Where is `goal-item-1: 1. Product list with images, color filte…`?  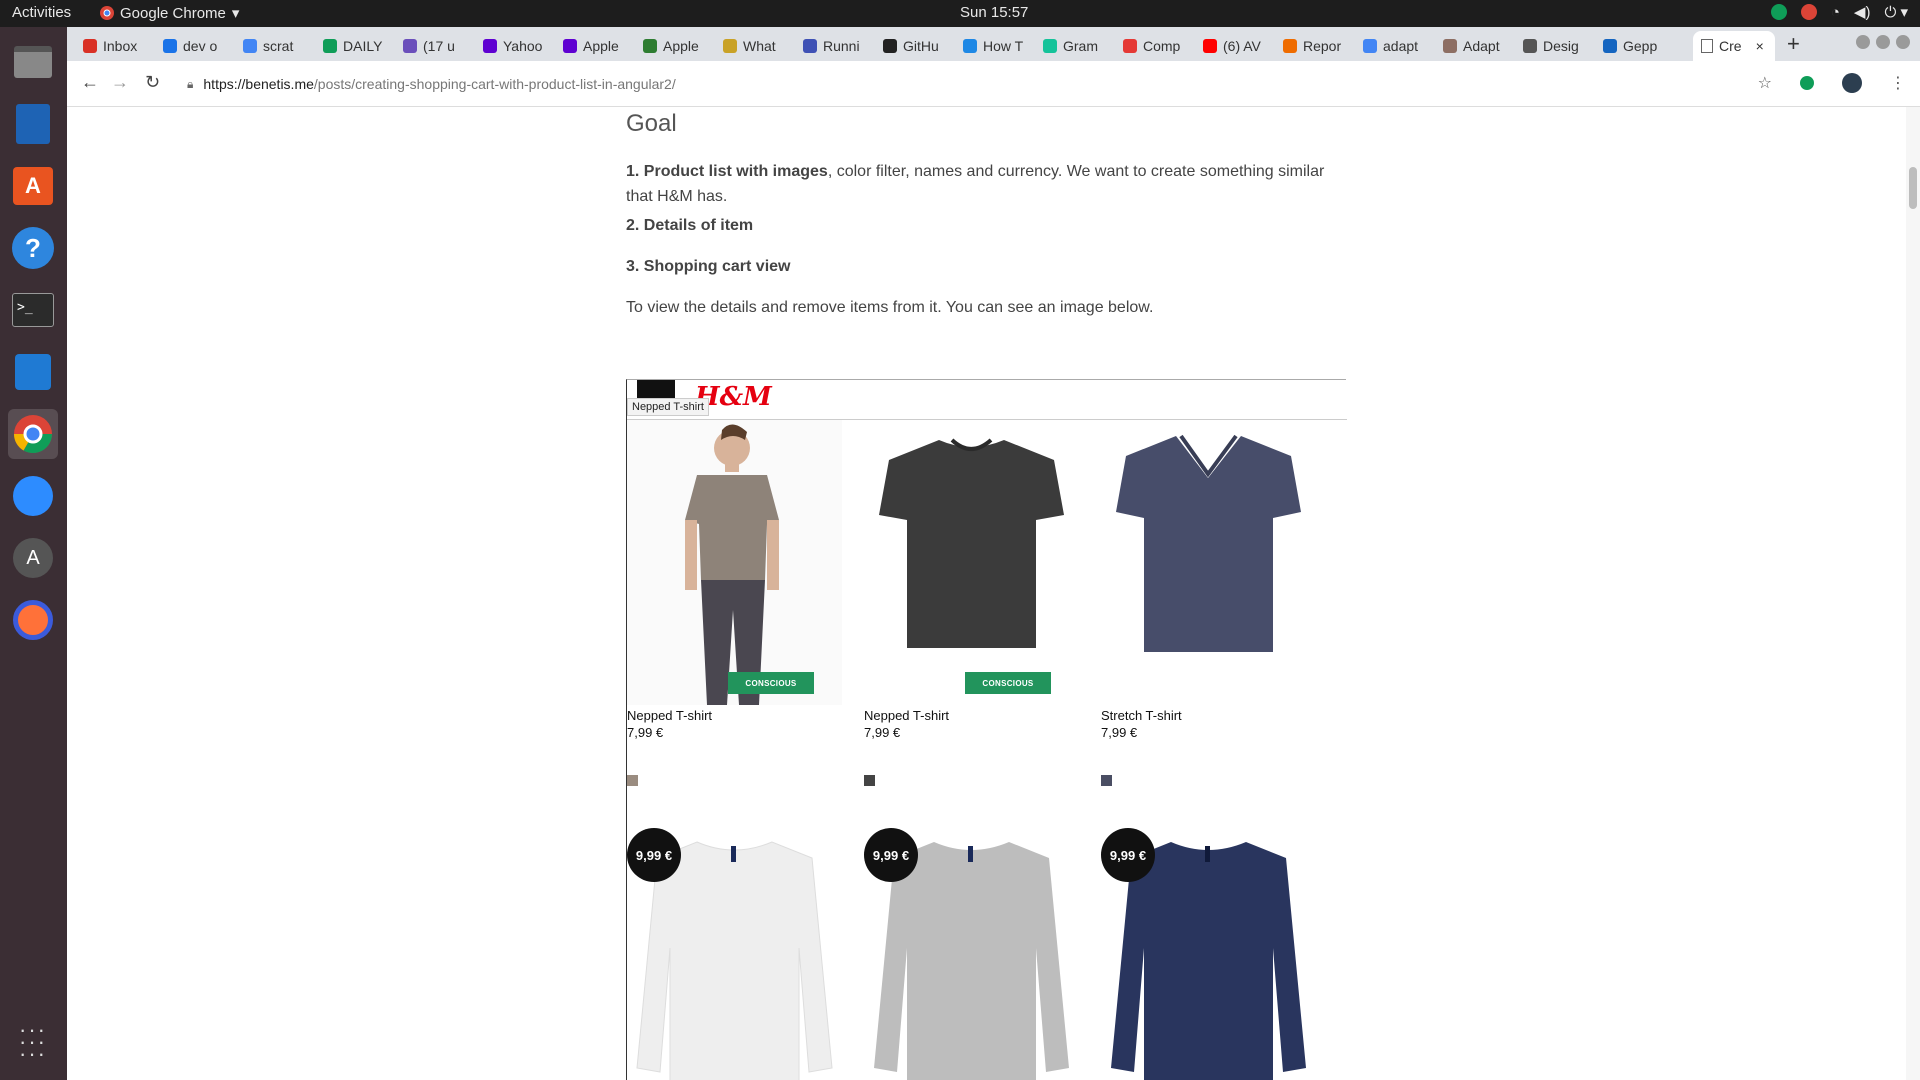
goal-item-1: 1. Product list with images, color filte… is located at coordinates (986, 184).